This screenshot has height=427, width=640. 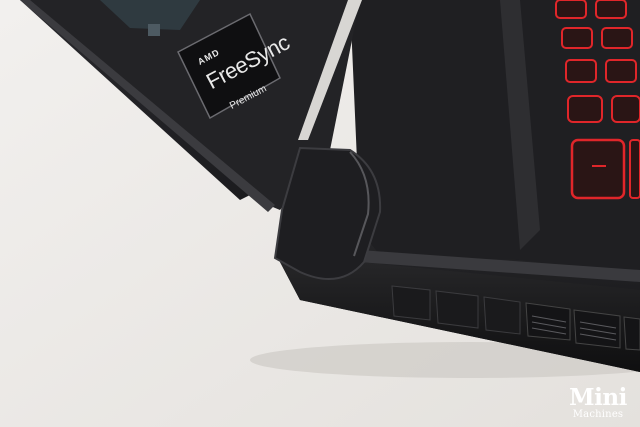 What do you see at coordinates (154, 30) in the screenshot?
I see `windows-logo-icon` at bounding box center [154, 30].